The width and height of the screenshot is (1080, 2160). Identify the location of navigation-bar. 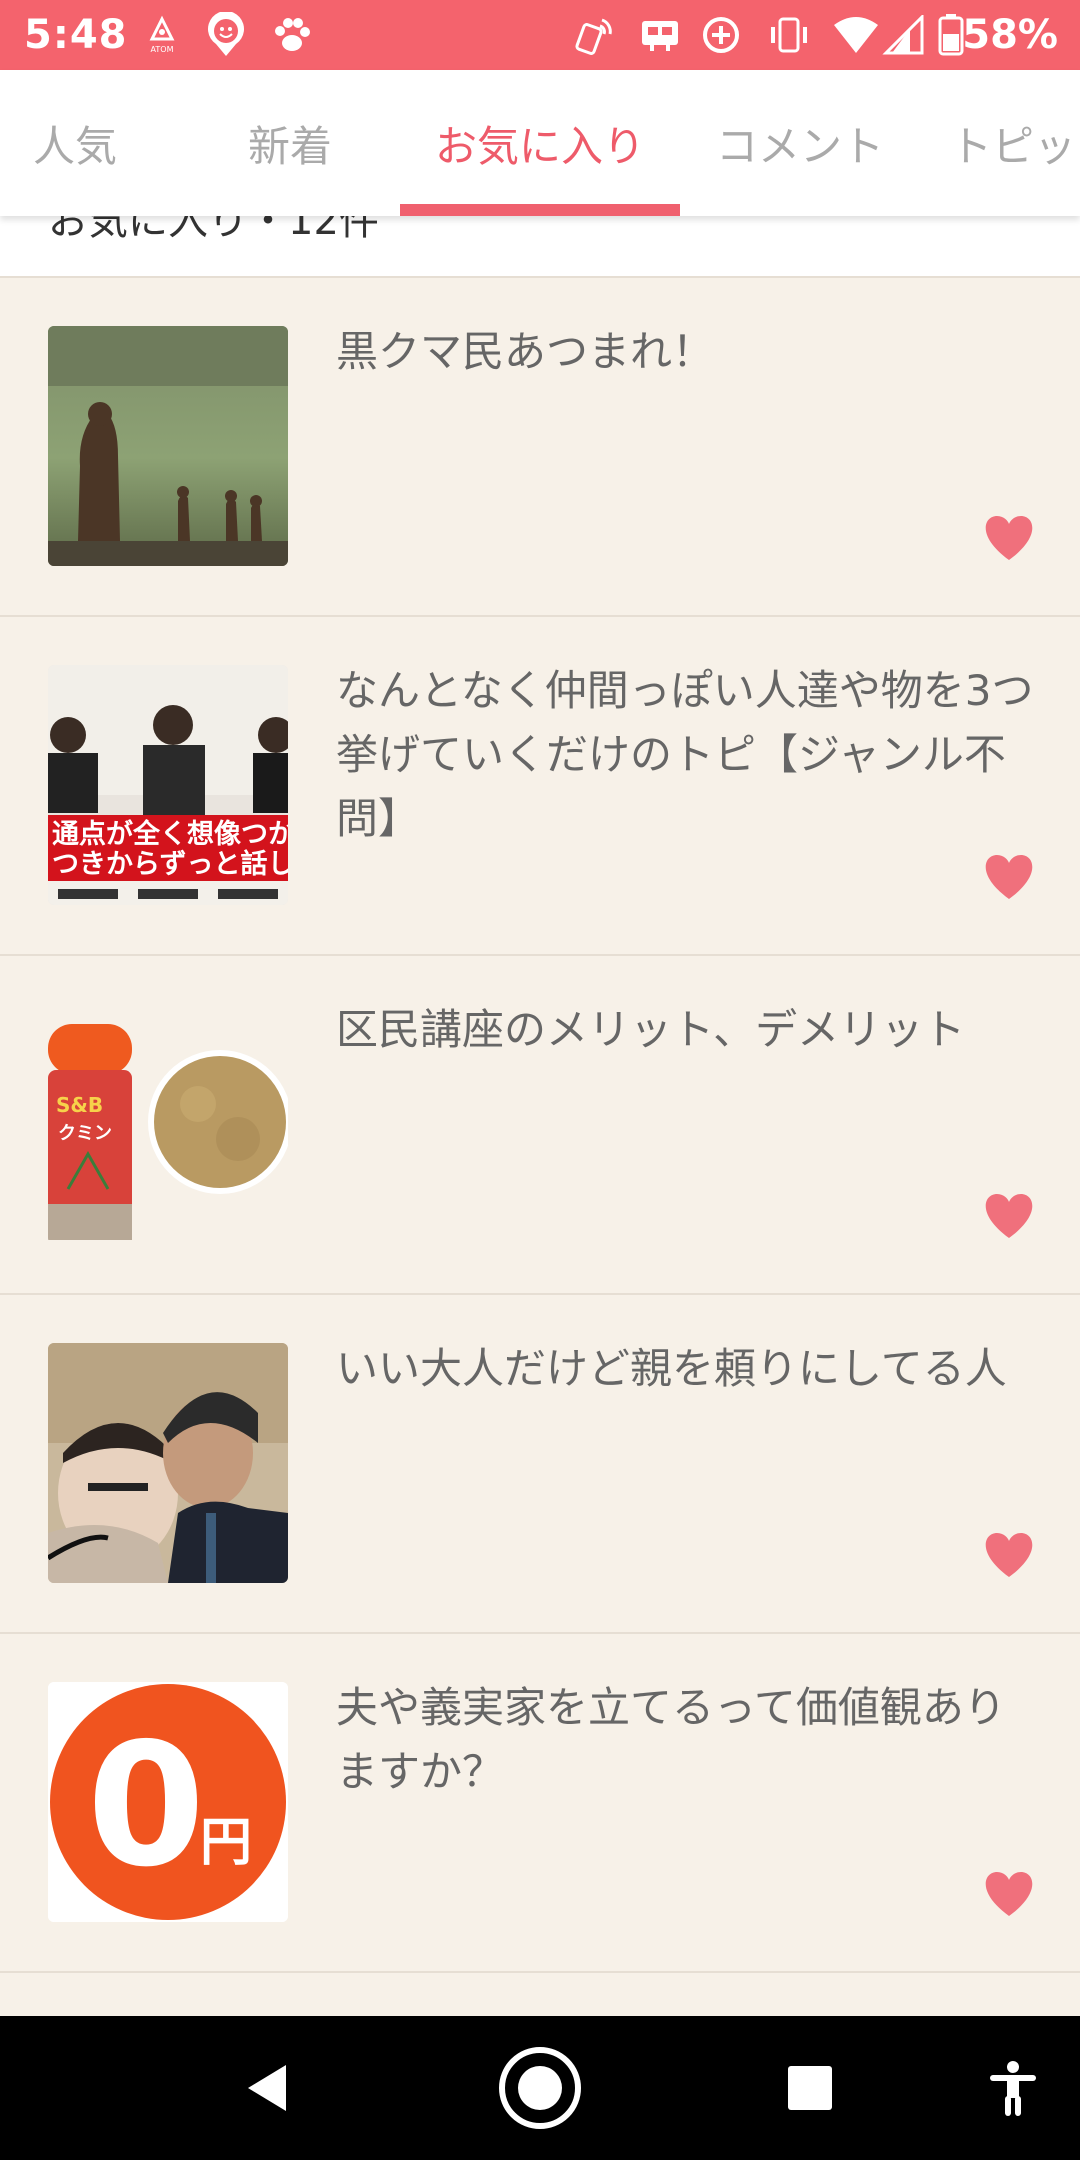
(540, 2088).